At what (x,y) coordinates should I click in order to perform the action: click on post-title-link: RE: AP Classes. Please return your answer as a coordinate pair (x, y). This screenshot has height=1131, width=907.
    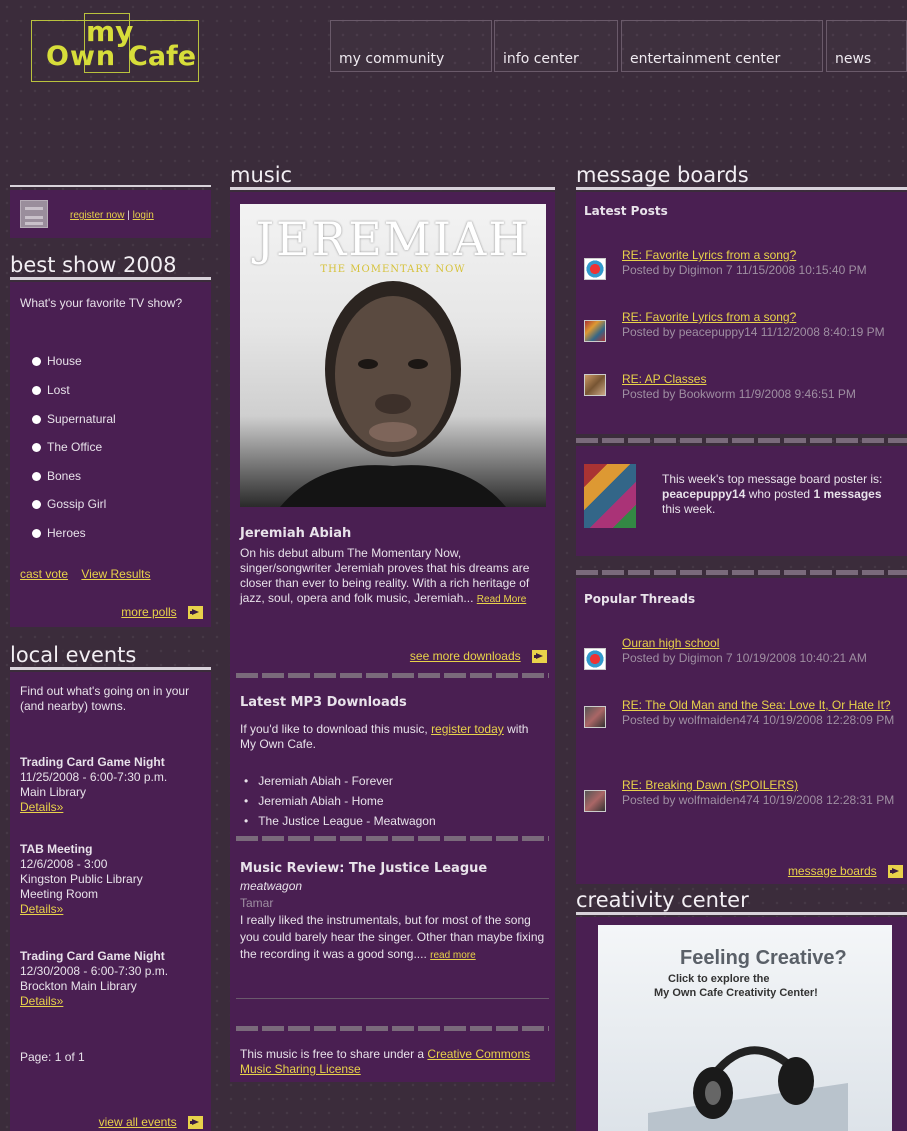
    Looking at the image, I should click on (664, 379).